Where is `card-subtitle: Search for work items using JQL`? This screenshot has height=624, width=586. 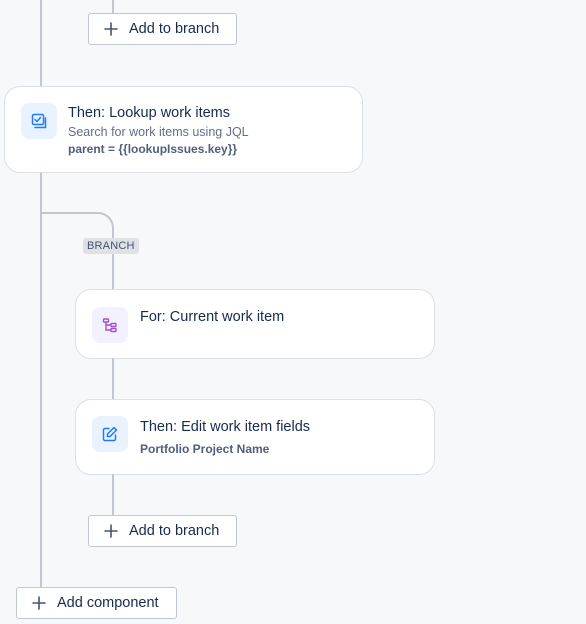 card-subtitle: Search for work items using JQL is located at coordinates (158, 132).